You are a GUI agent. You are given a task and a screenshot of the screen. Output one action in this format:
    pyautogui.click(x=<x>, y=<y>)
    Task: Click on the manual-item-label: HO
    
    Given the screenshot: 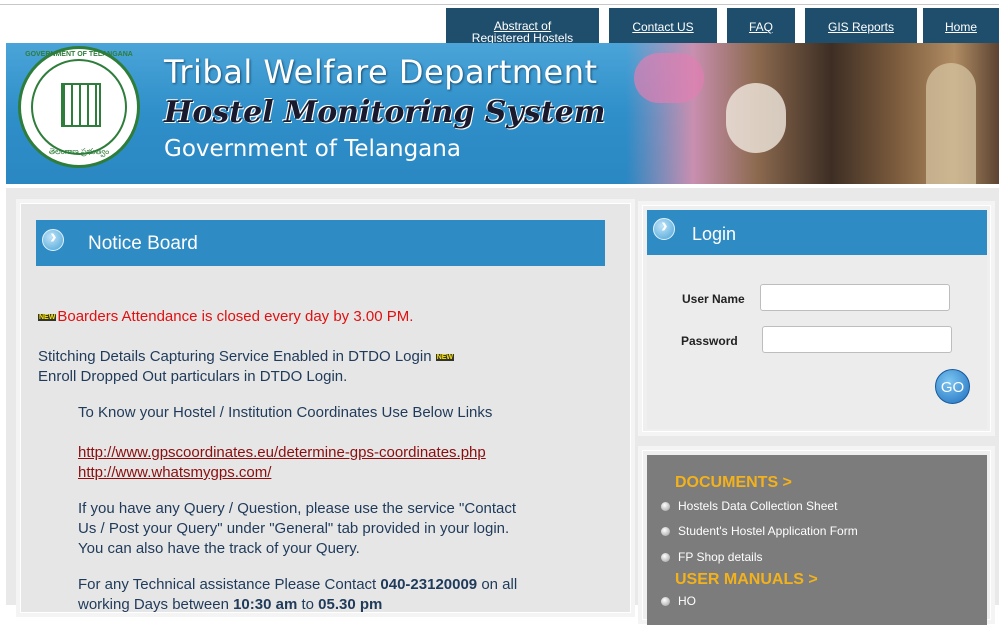 What is the action you would take?
    pyautogui.click(x=687, y=601)
    